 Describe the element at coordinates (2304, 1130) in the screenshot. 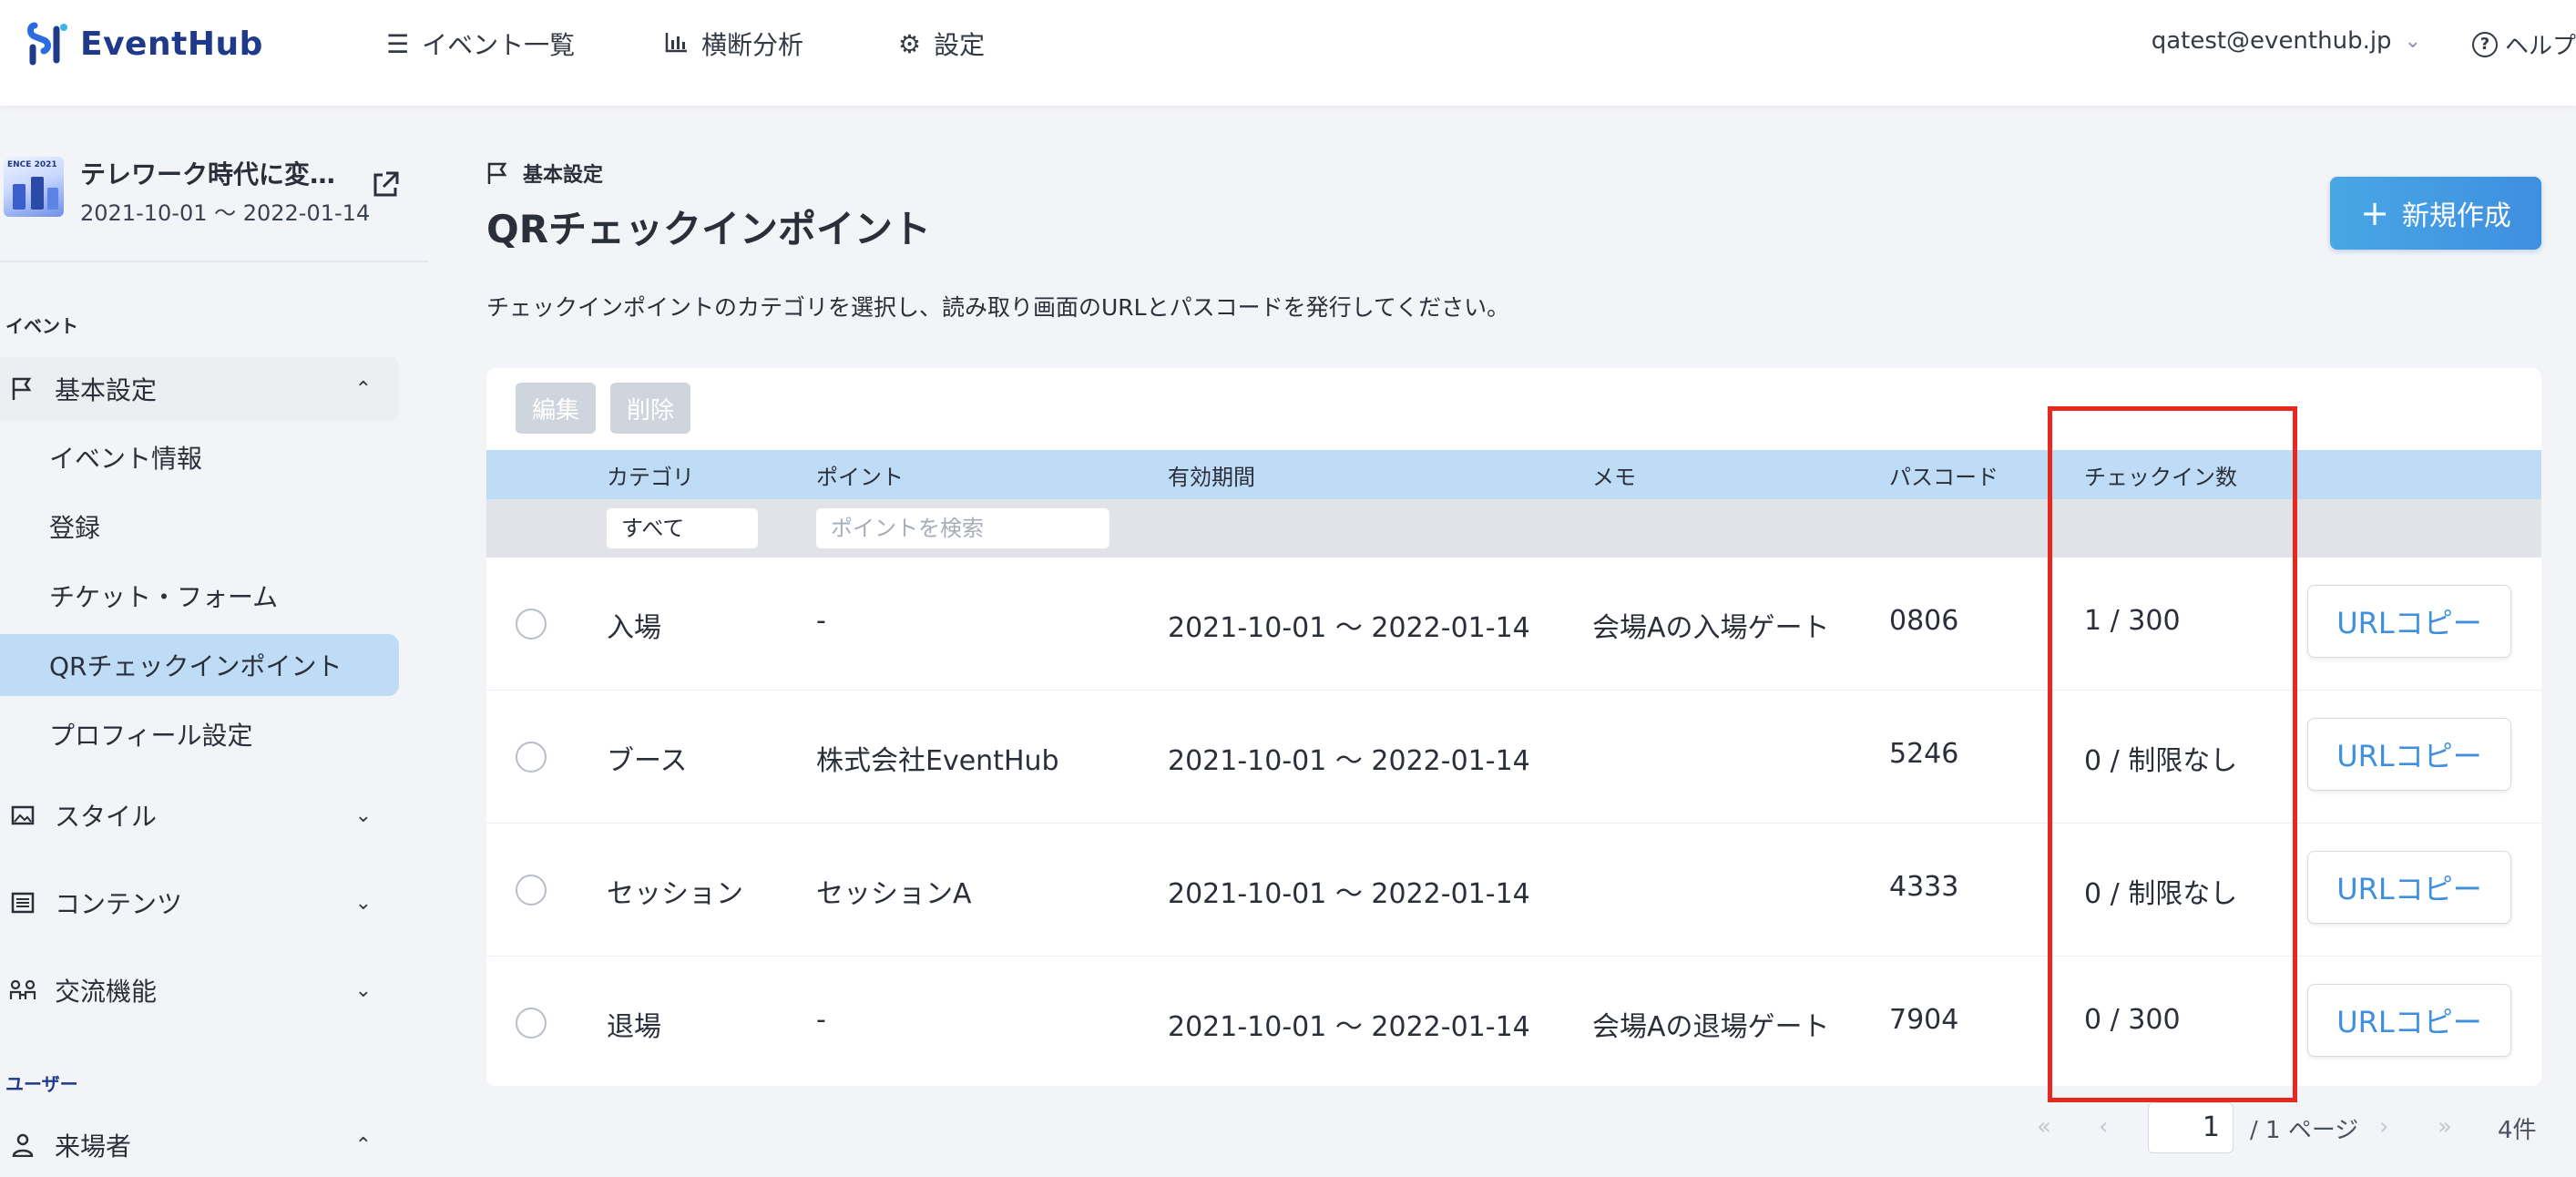

I see `page-total: / 1 ページ` at that location.